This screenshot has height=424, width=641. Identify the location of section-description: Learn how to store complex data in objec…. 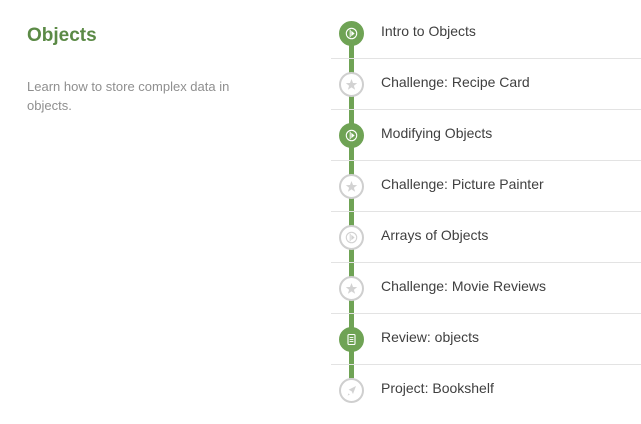
(128, 96).